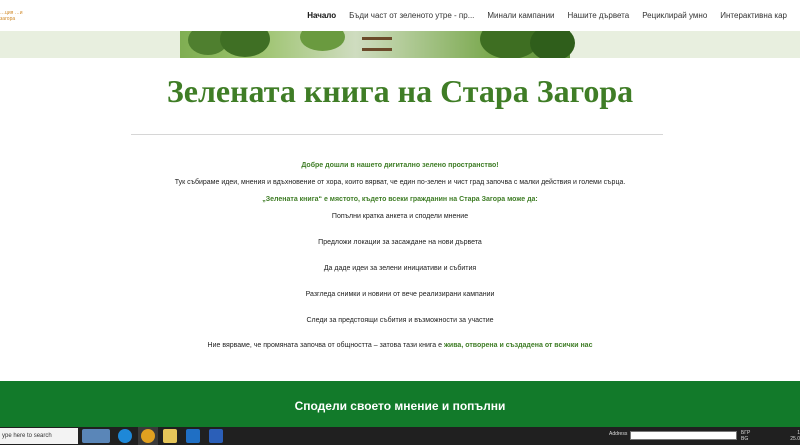 Image resolution: width=800 pixels, height=445 pixels. What do you see at coordinates (520, 15) in the screenshot?
I see `nav-item-past-campaigns: Минали кампании` at bounding box center [520, 15].